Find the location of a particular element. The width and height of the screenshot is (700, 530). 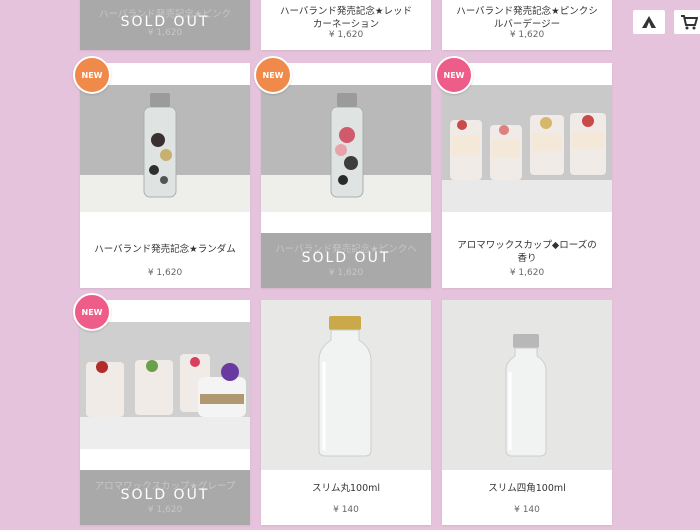

product-card: ハーバランド発売記念★ピンクヘ SOLD OUT ¥ 1,620 is located at coordinates (346, 175).